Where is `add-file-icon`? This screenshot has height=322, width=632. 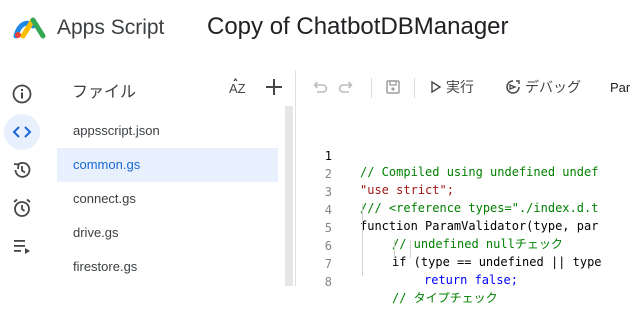 add-file-icon is located at coordinates (274, 87).